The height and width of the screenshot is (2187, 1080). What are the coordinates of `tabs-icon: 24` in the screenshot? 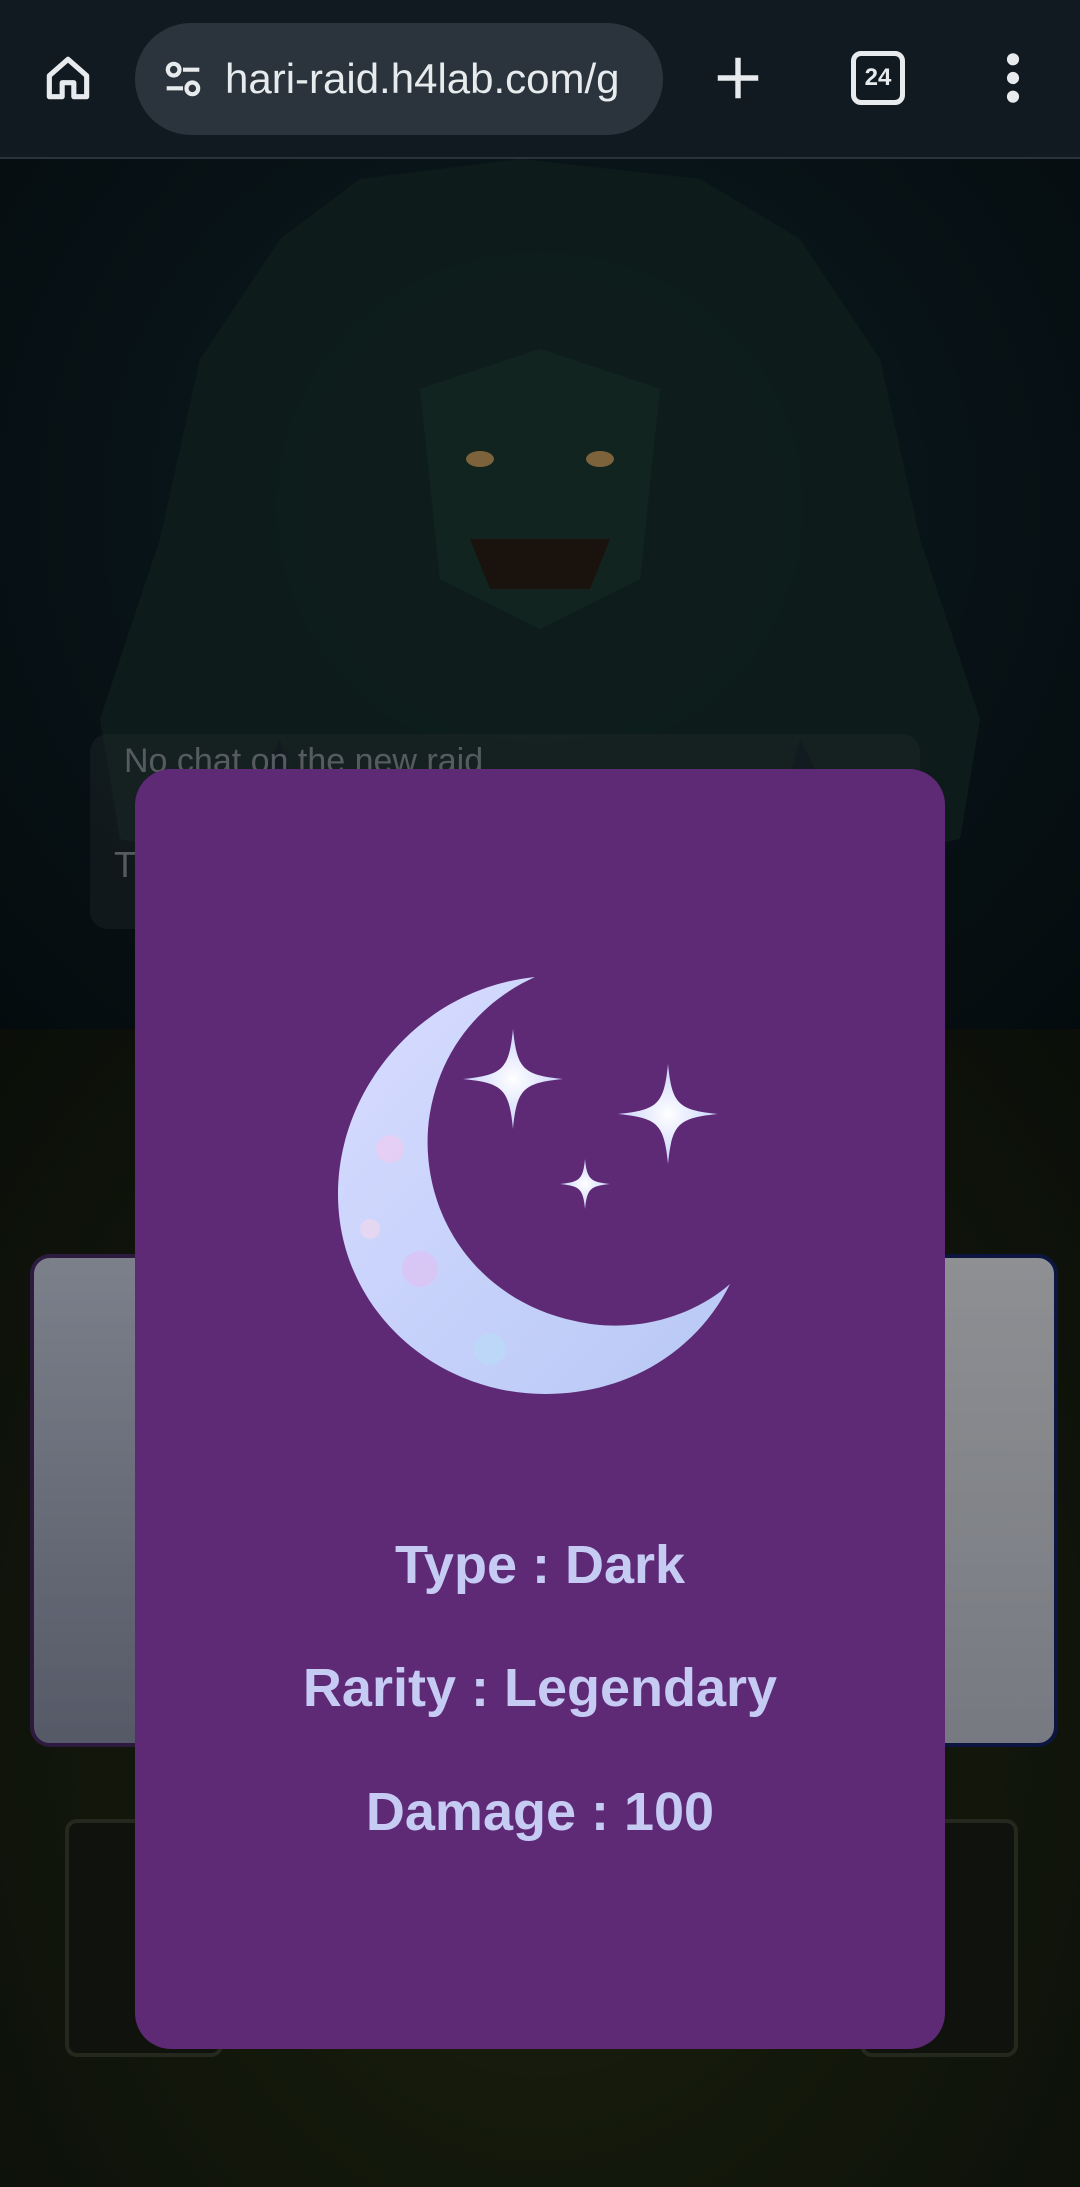 It's located at (878, 78).